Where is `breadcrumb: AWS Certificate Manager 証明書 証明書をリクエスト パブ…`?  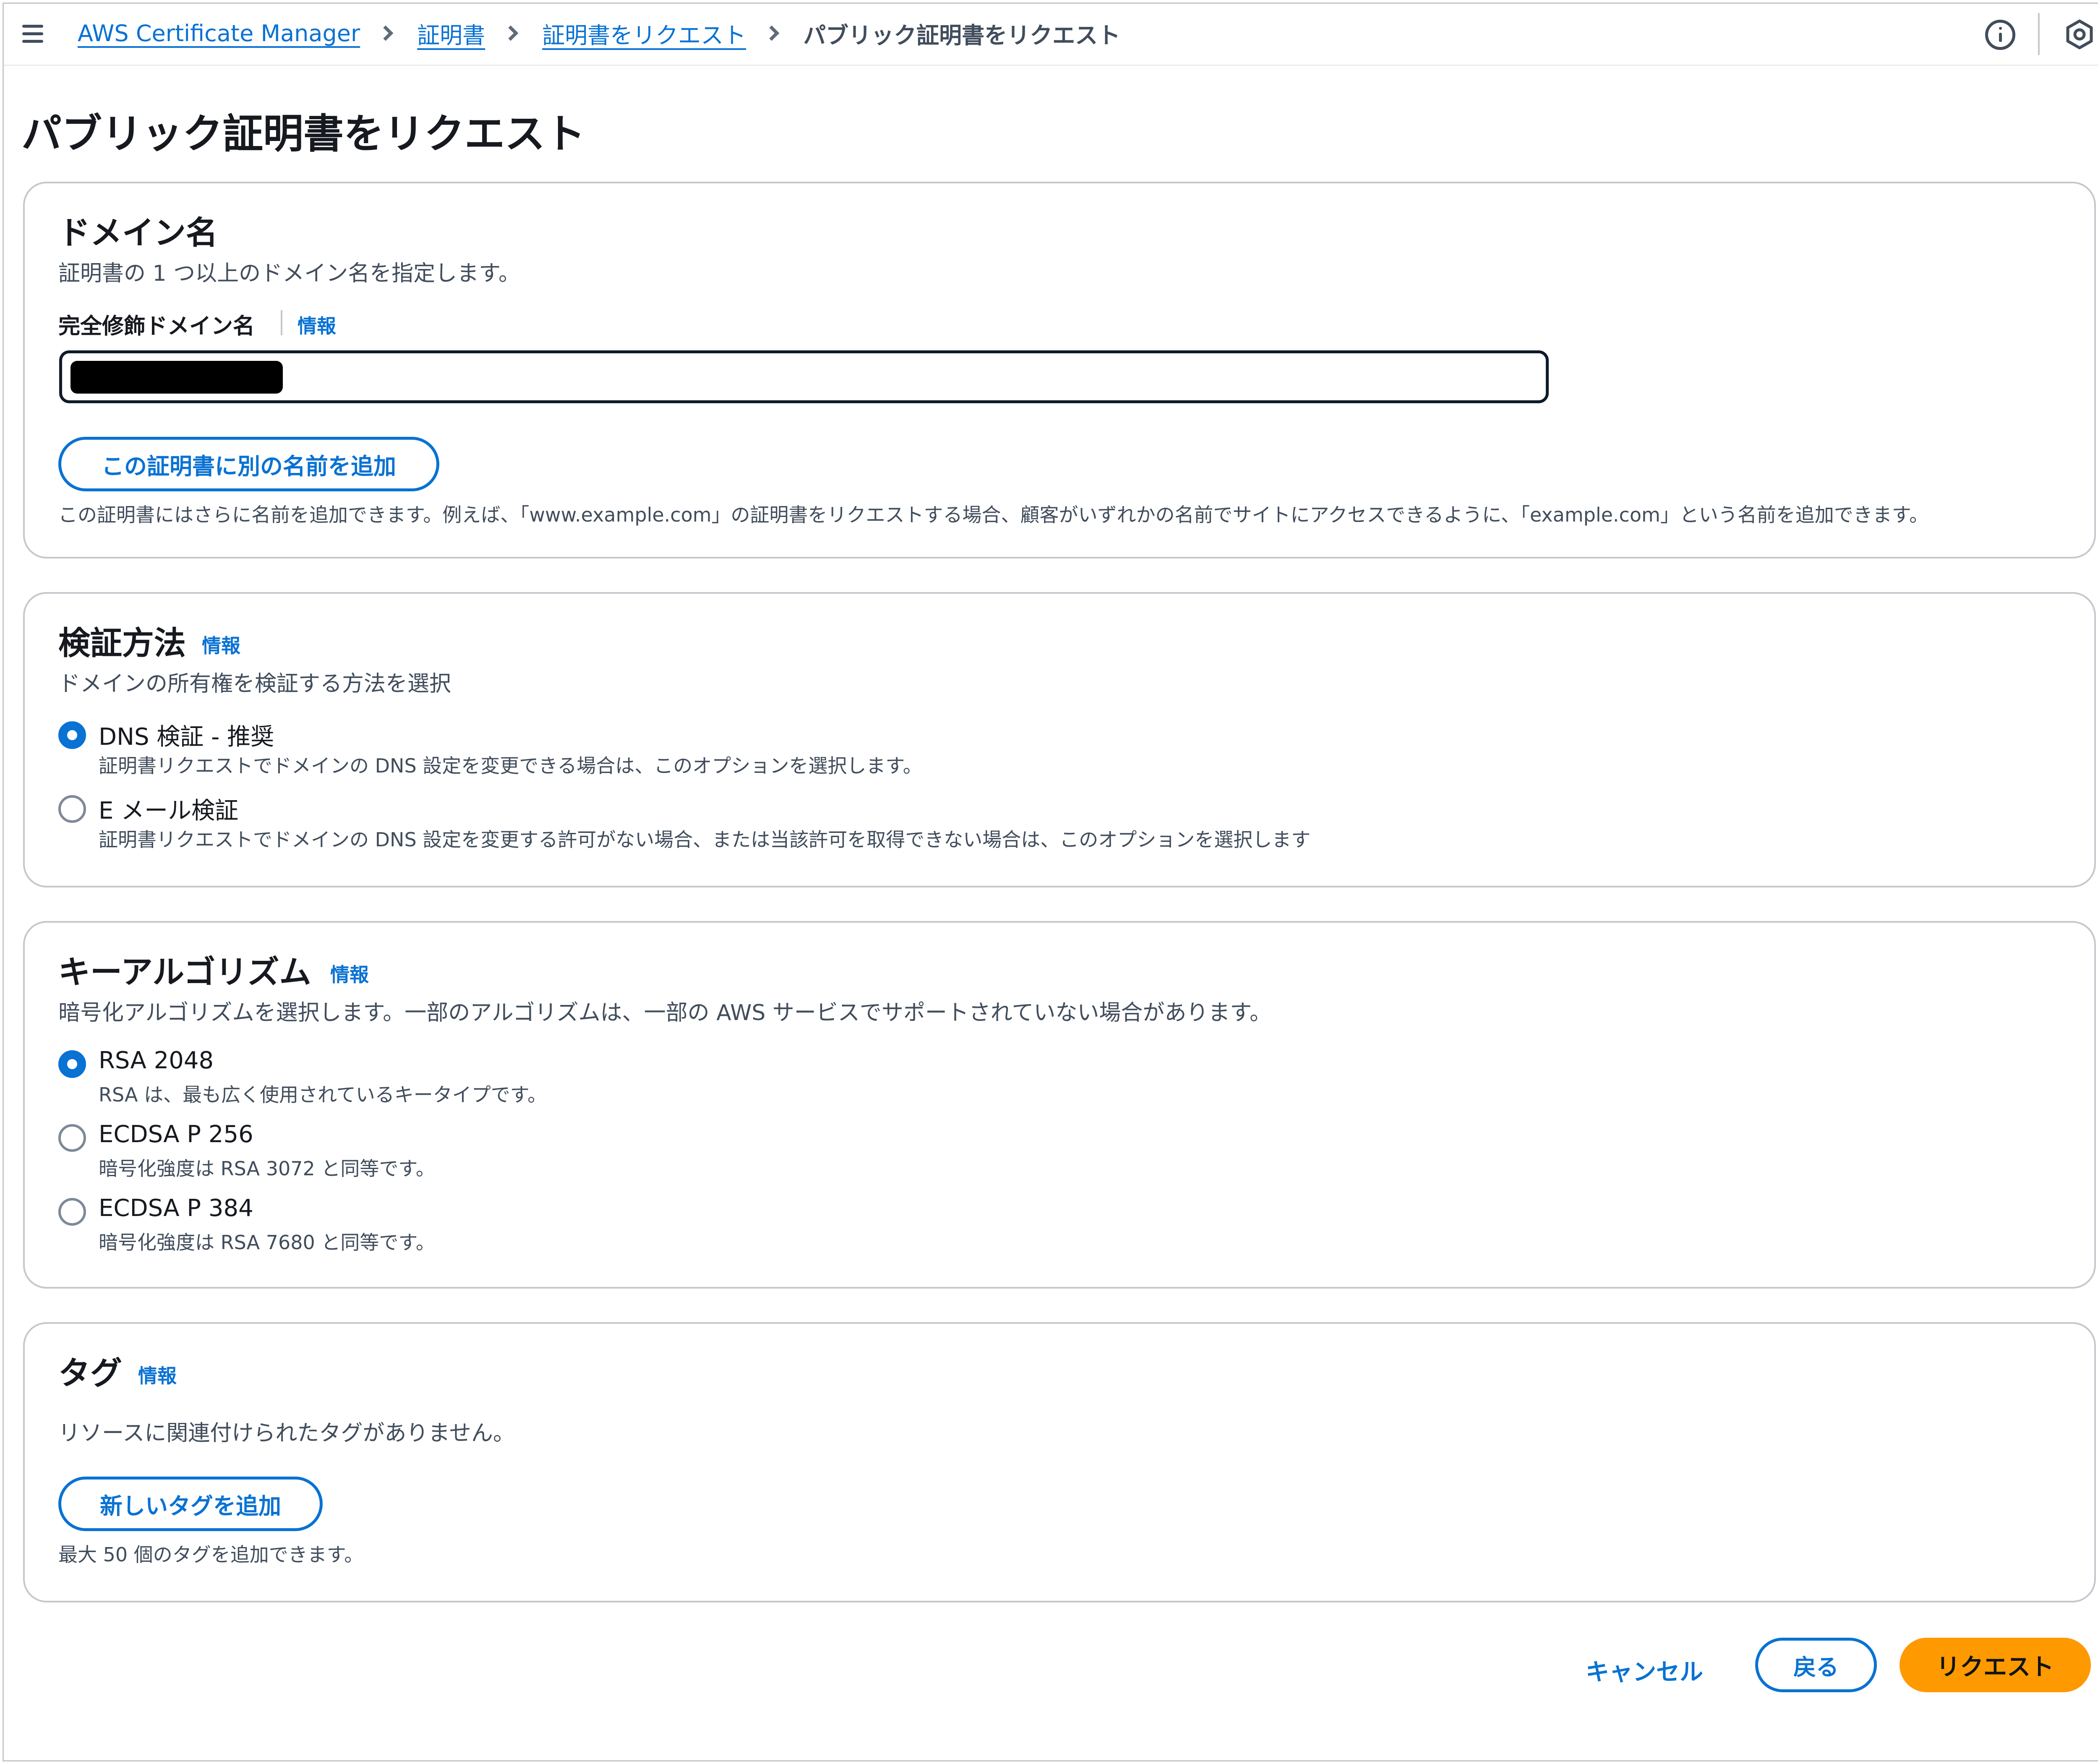 breadcrumb: AWS Certificate Manager 証明書 証明書をリクエスト パブ… is located at coordinates (599, 33).